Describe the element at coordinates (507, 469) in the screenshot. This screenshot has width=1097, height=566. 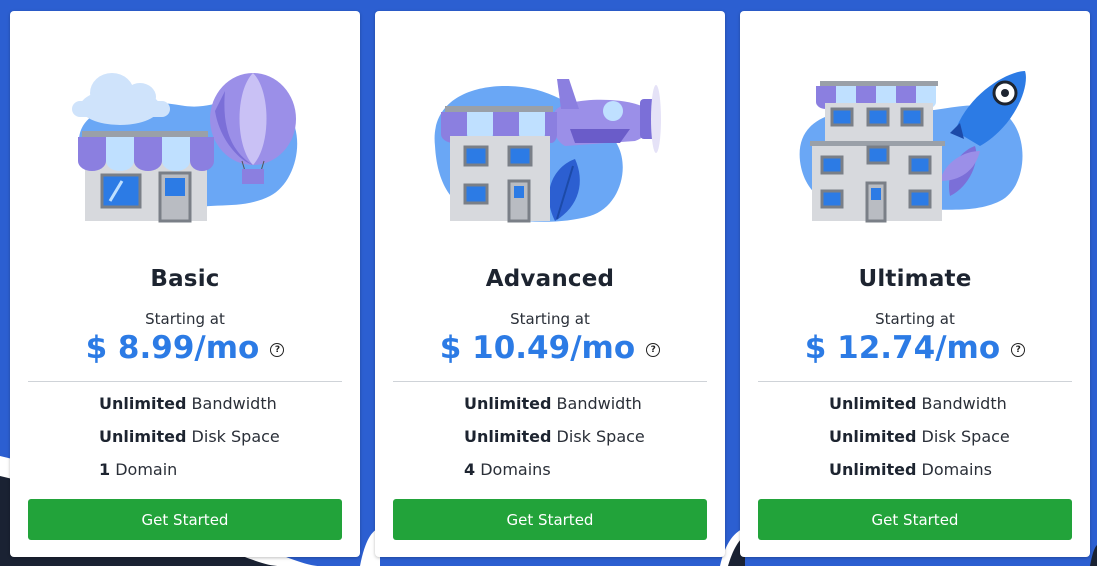
I see `feature-item: 4 Domains` at that location.